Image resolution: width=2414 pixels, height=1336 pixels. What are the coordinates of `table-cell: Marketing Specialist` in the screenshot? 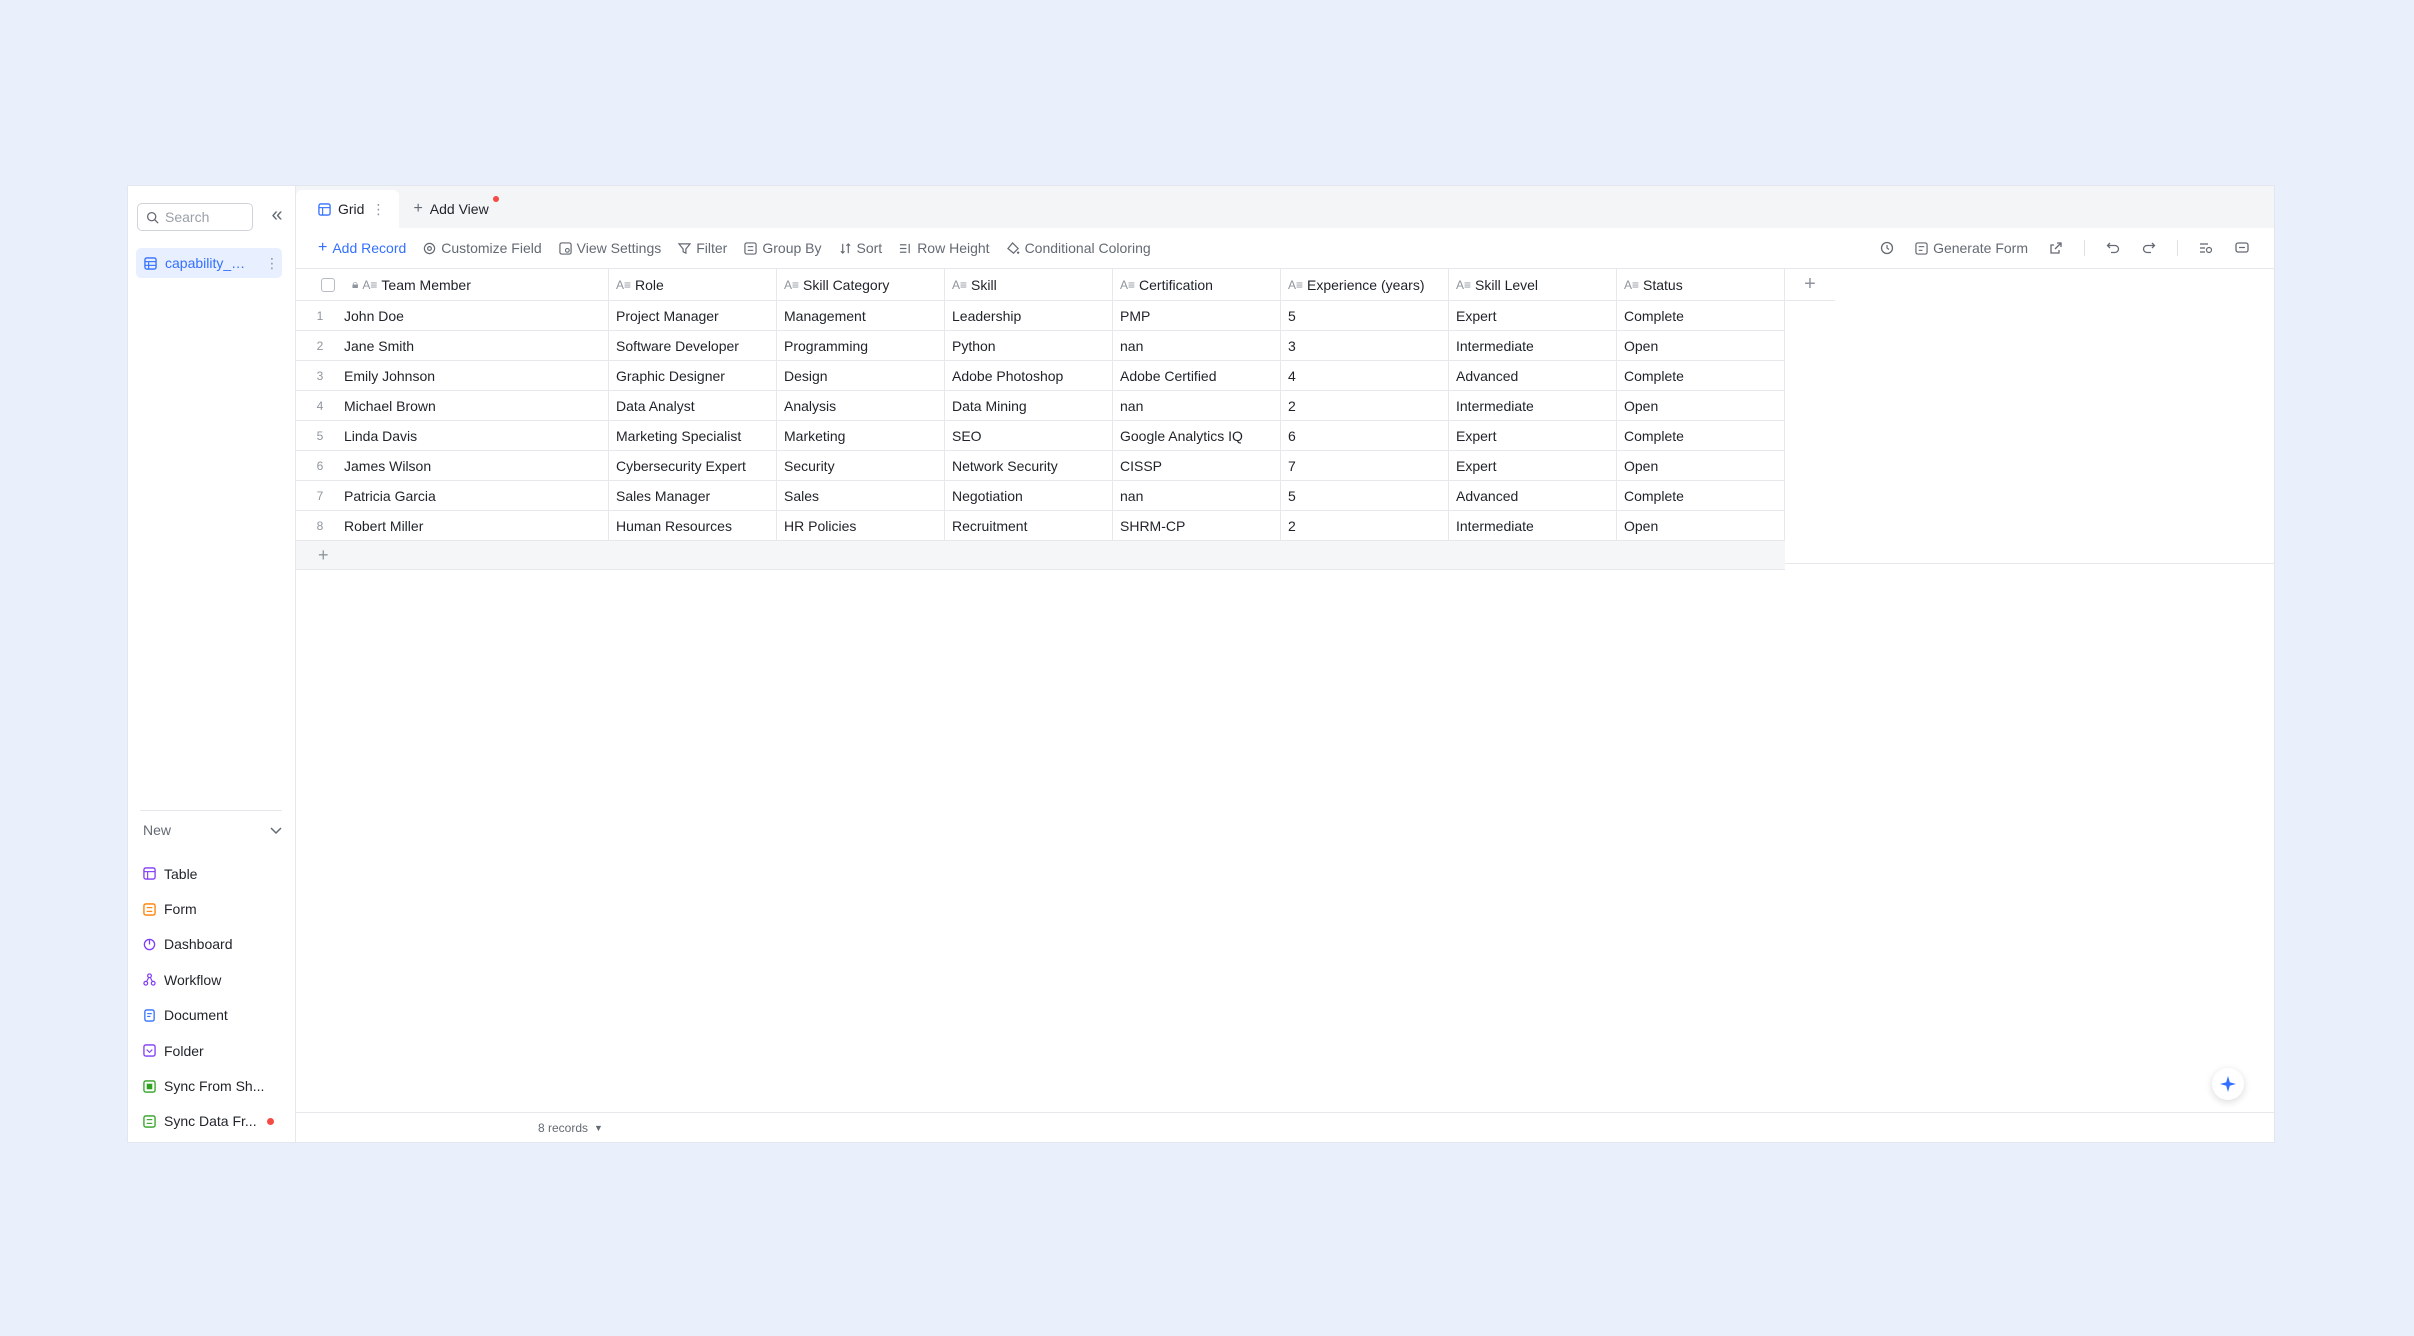 It's located at (693, 436).